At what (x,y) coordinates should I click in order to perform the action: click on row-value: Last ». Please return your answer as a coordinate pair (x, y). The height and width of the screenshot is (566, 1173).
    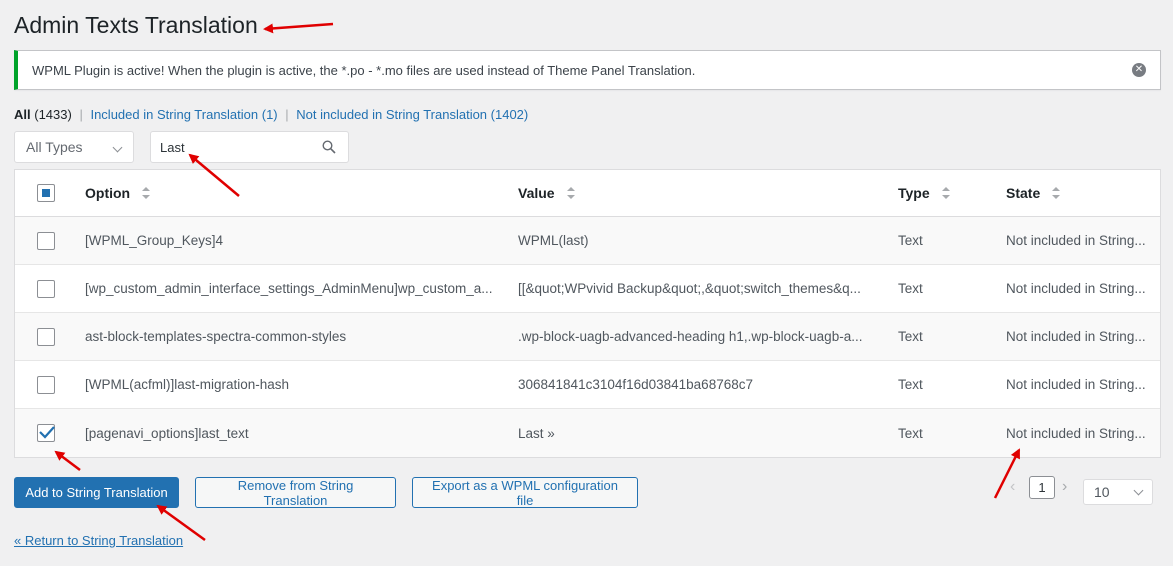
    Looking at the image, I should click on (536, 433).